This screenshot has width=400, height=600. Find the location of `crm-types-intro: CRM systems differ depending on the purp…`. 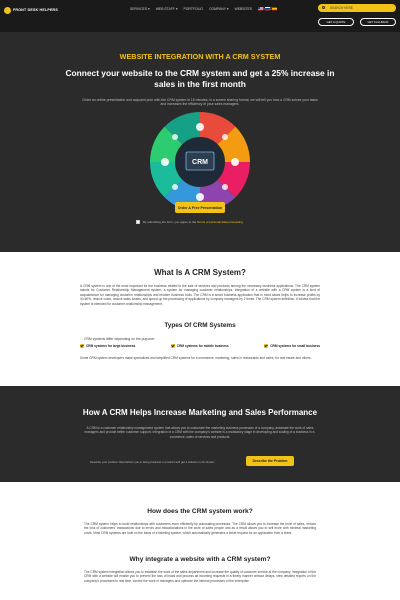

crm-types-intro: CRM systems differ depending on the purp… is located at coordinates (119, 339).